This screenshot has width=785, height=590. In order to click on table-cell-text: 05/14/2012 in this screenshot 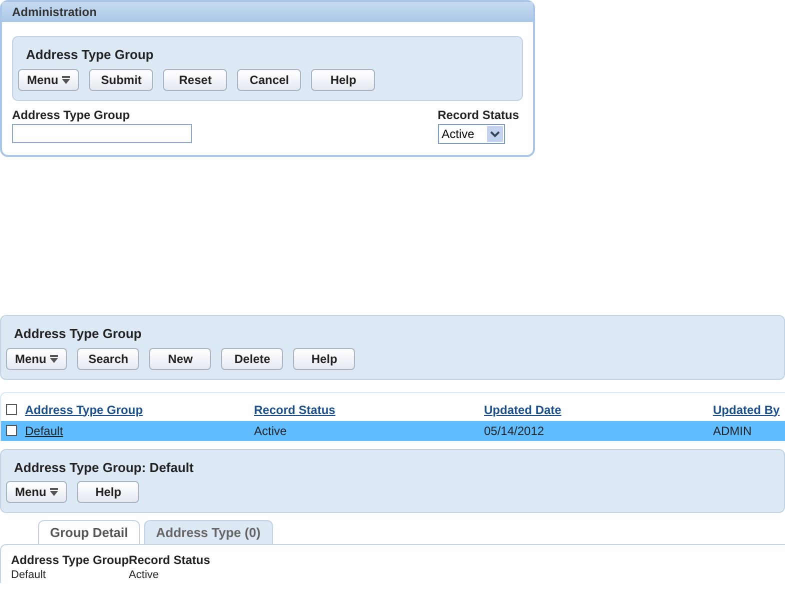, I will do `click(515, 431)`.